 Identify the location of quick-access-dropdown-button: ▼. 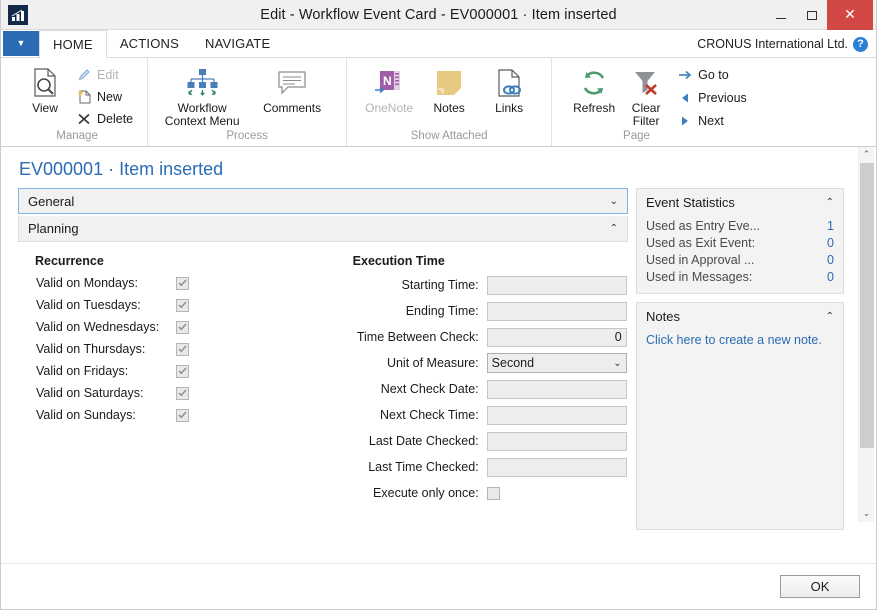
(21, 43).